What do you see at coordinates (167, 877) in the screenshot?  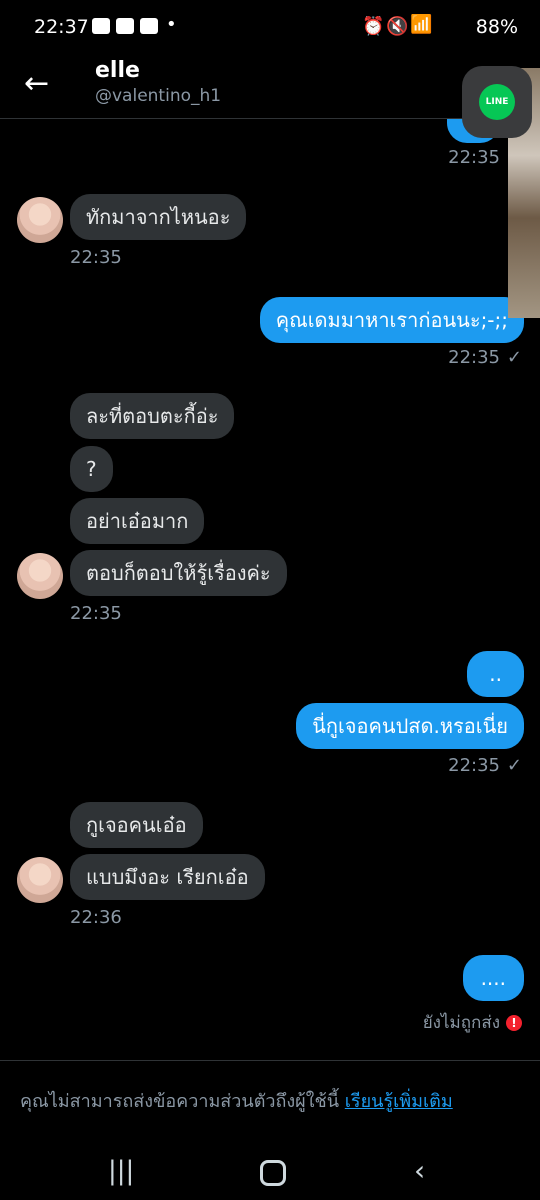 I see `message-bubble-incoming: แบบมึงอะ เรียกเอ๋อ` at bounding box center [167, 877].